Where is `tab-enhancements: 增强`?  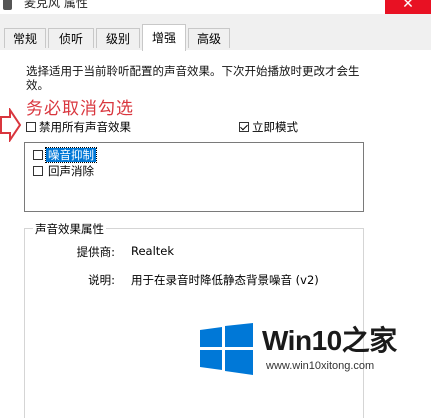
tab-enhancements: 增强 is located at coordinates (164, 37).